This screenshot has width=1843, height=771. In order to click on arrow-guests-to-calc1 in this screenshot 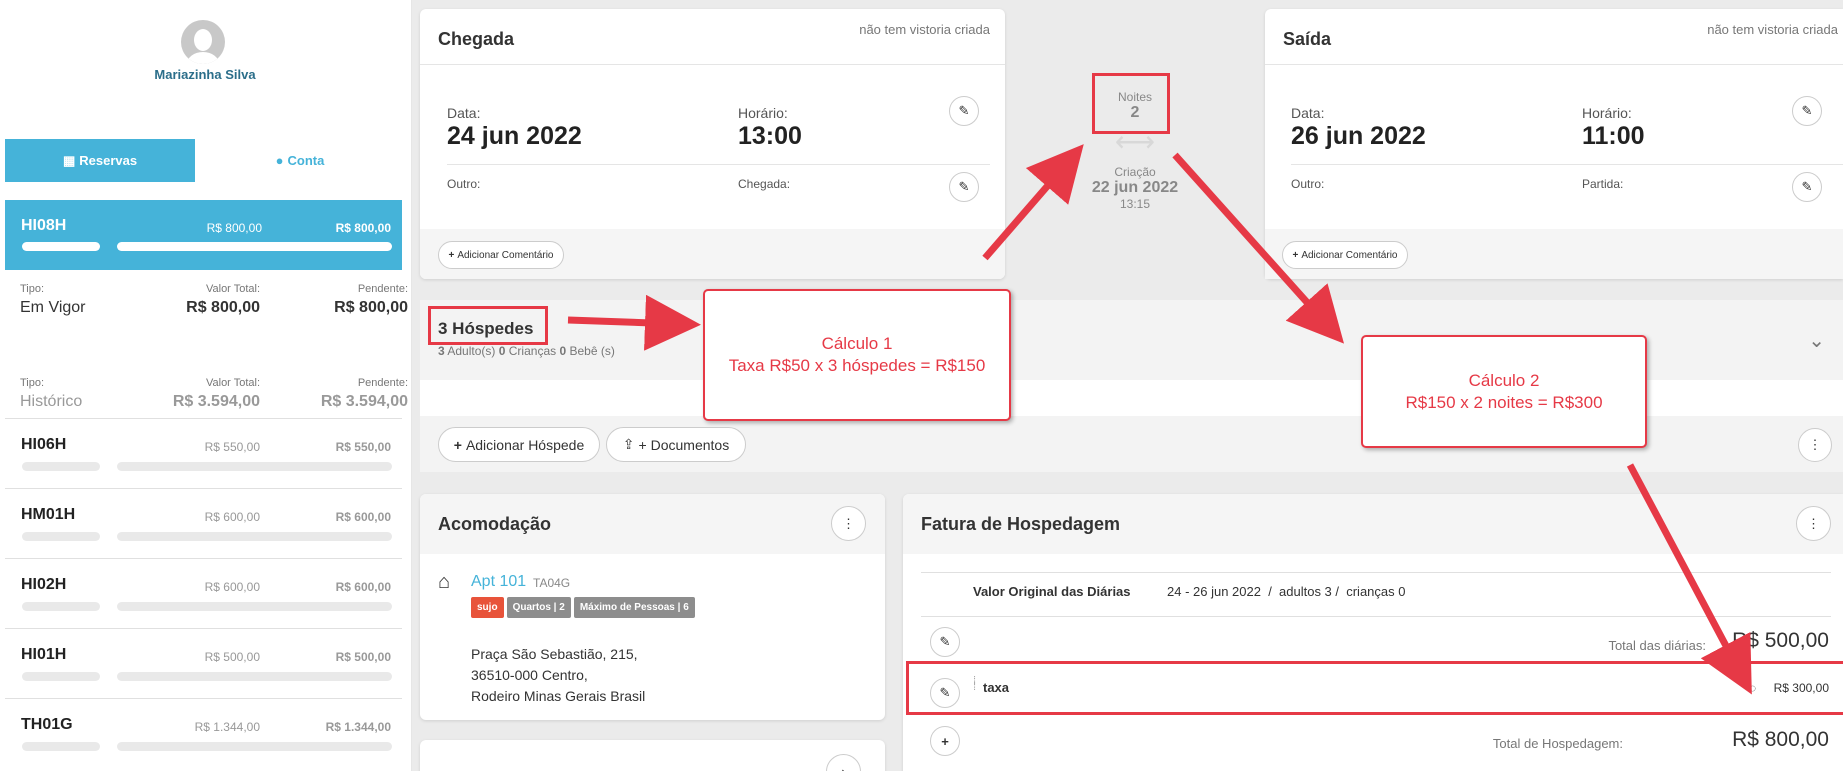, I will do `click(634, 322)`.